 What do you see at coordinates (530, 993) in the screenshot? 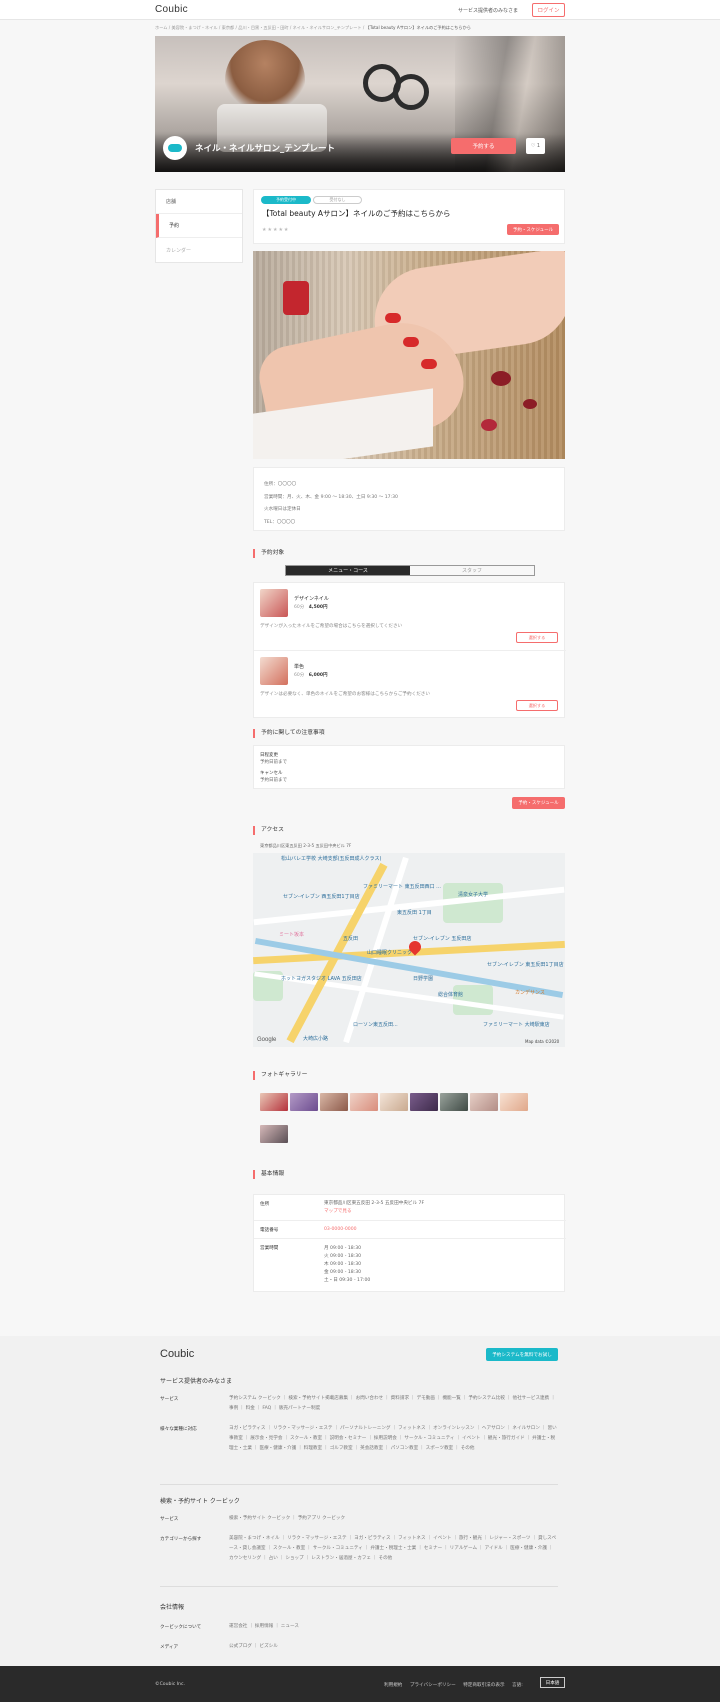
I see `map-label: カンデサンス` at bounding box center [530, 993].